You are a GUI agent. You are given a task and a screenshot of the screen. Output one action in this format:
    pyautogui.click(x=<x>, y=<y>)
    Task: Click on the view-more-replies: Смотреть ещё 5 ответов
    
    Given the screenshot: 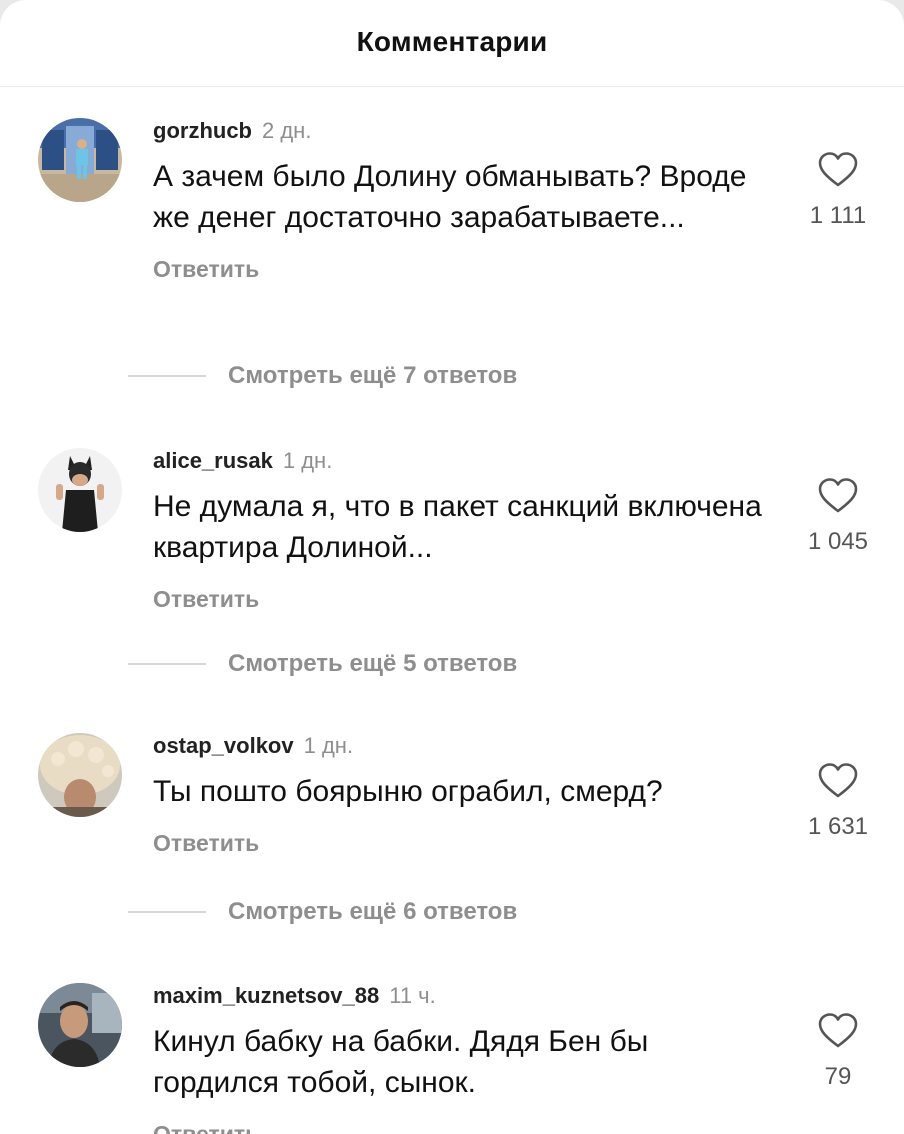 What is the action you would take?
    pyautogui.click(x=322, y=664)
    